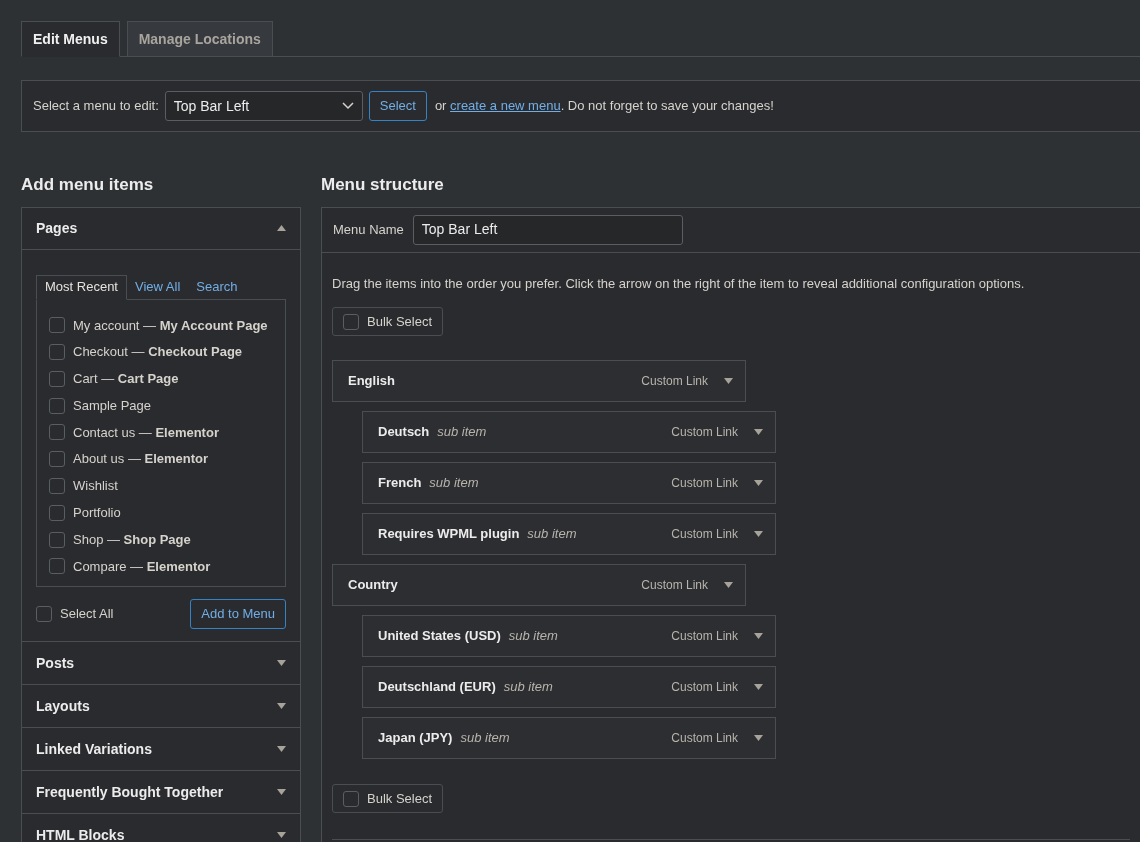 The image size is (1140, 842). I want to click on accordion-header: Linked Variations, so click(161, 749).